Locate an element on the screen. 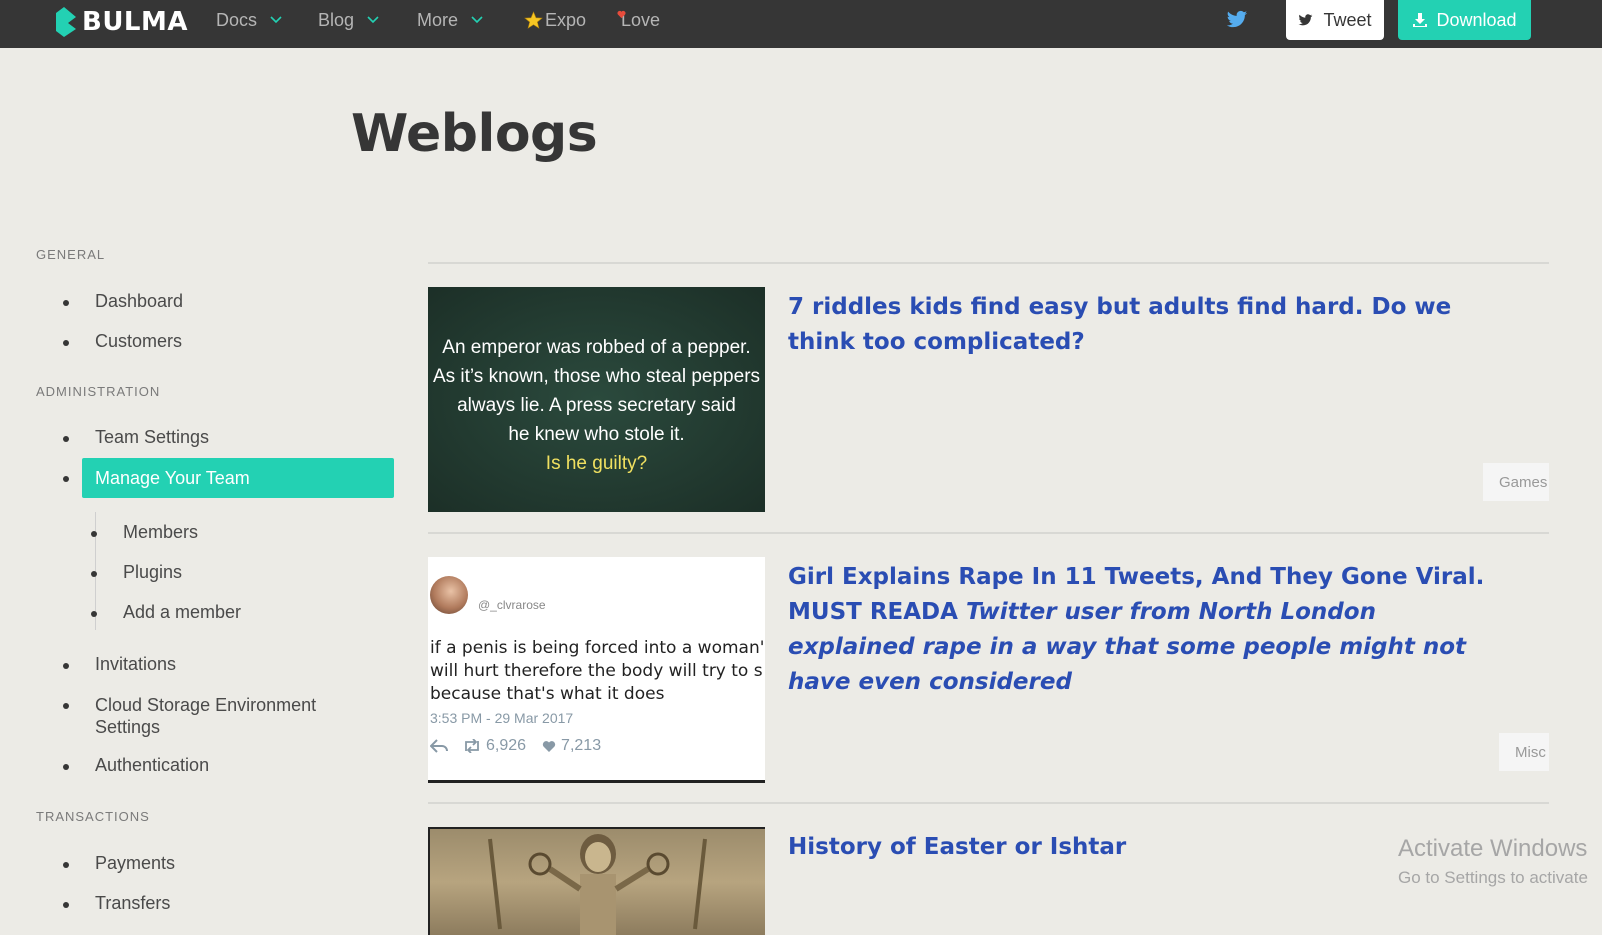 The image size is (1602, 935). thumbnail-line: An emperor was robbed of a pepper. is located at coordinates (596, 347).